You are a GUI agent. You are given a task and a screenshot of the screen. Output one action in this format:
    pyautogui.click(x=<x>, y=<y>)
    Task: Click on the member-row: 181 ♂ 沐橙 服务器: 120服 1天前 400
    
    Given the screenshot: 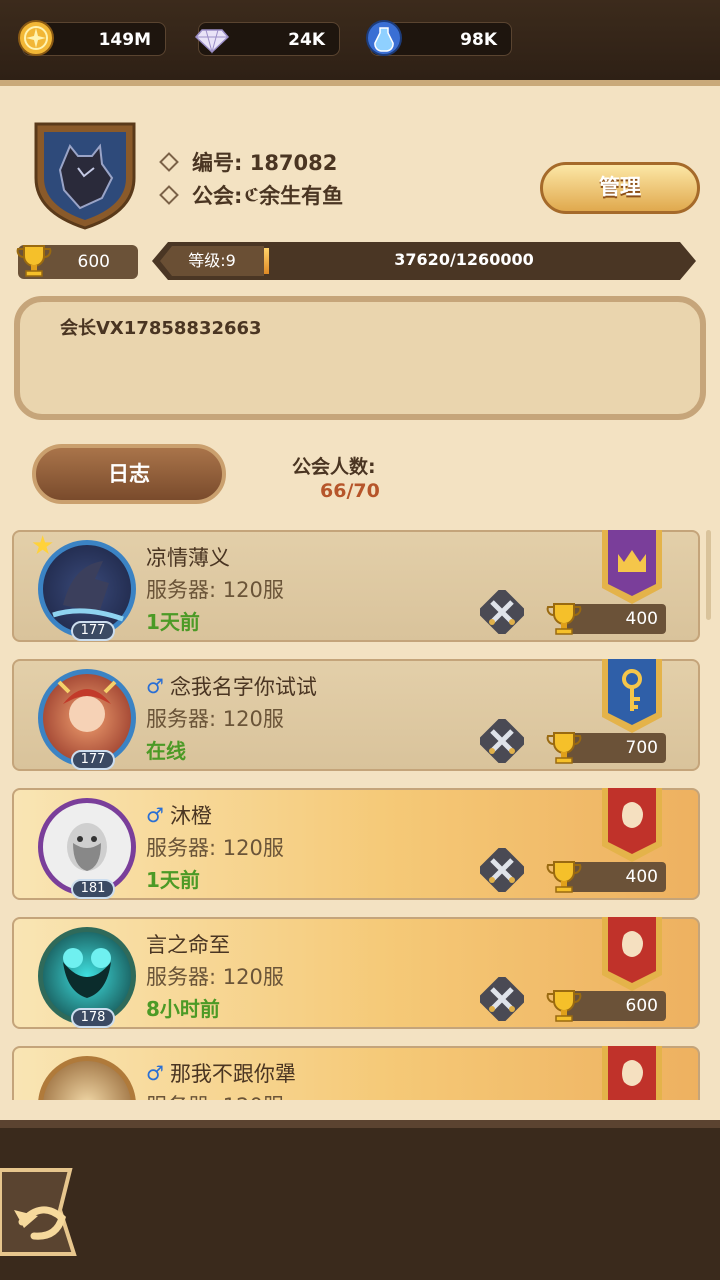 What is the action you would take?
    pyautogui.click(x=356, y=844)
    